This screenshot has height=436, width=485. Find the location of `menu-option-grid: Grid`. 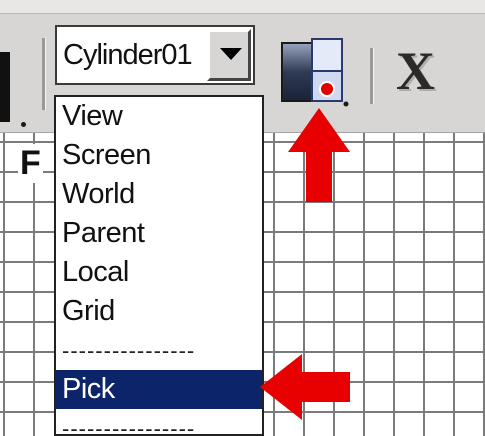

menu-option-grid: Grid is located at coordinates (159, 311).